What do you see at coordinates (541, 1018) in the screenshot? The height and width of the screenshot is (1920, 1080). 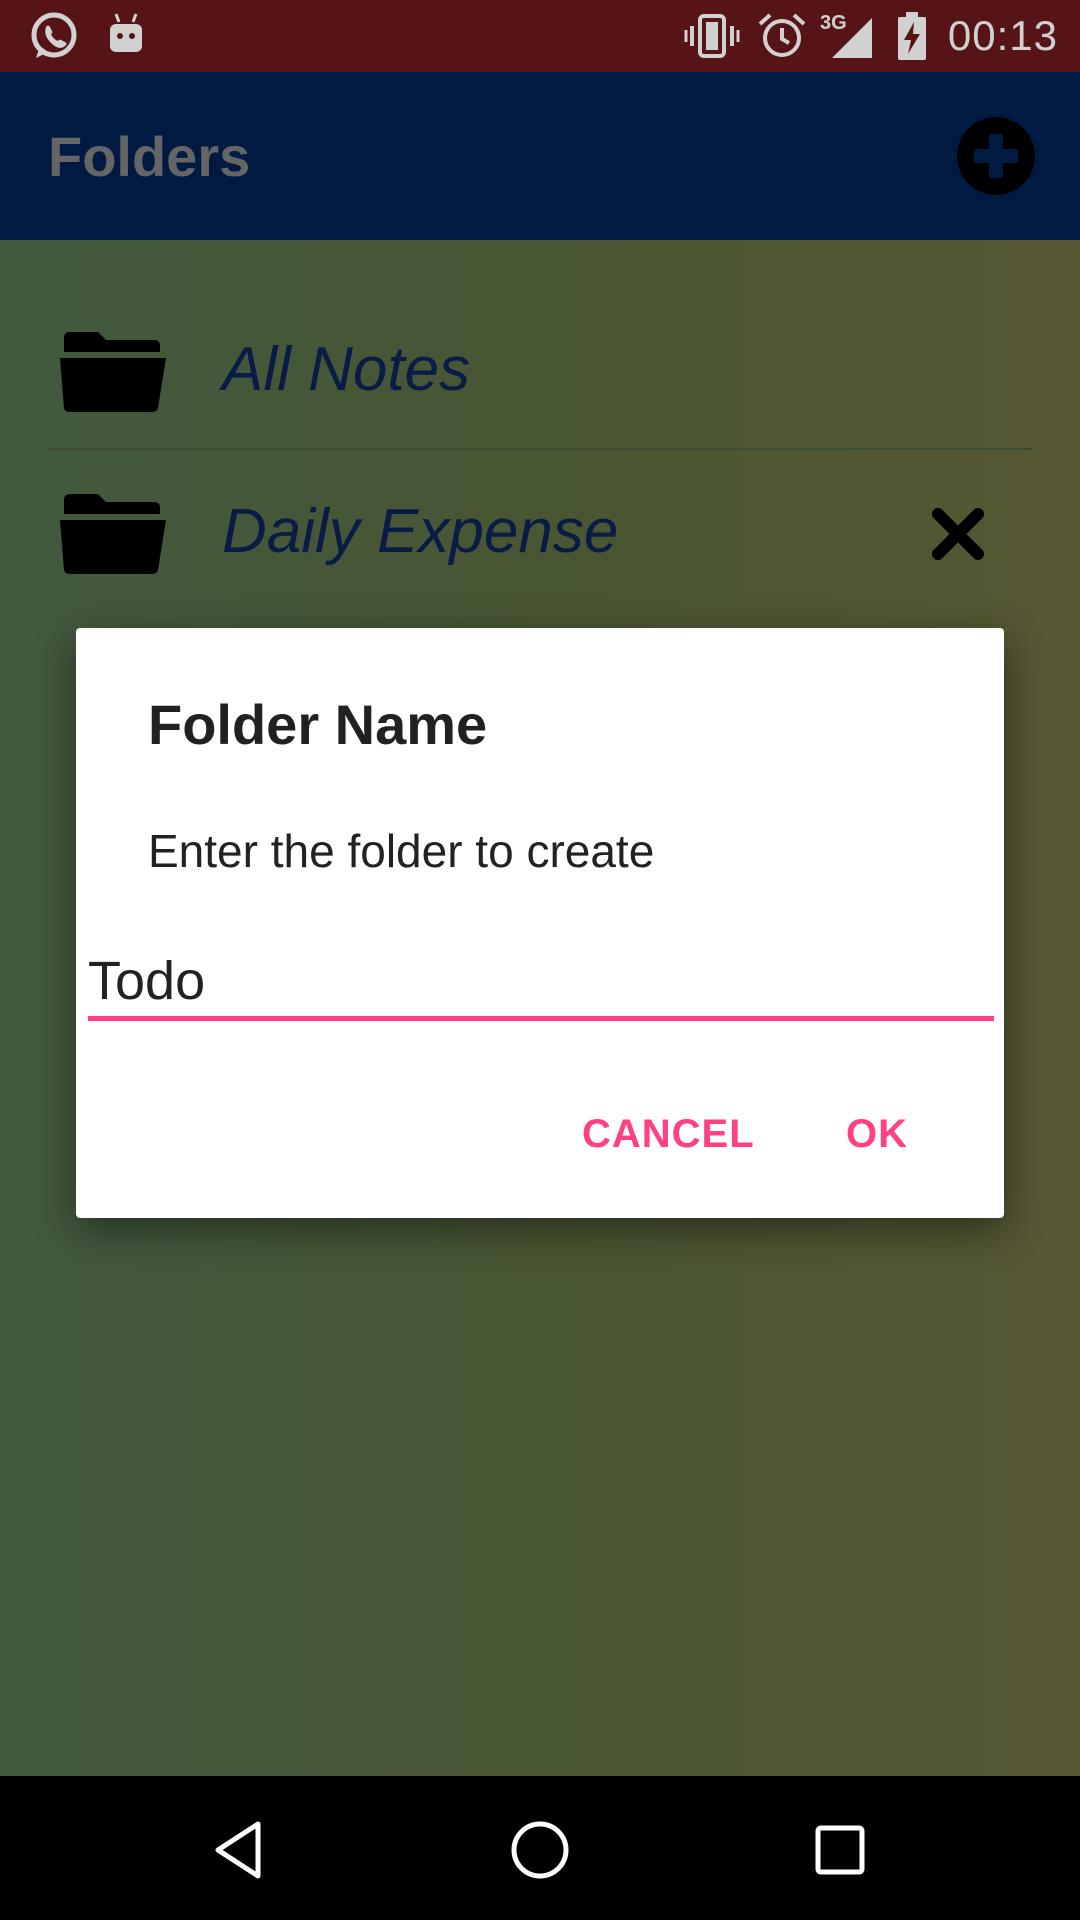 I see `input-underline` at bounding box center [541, 1018].